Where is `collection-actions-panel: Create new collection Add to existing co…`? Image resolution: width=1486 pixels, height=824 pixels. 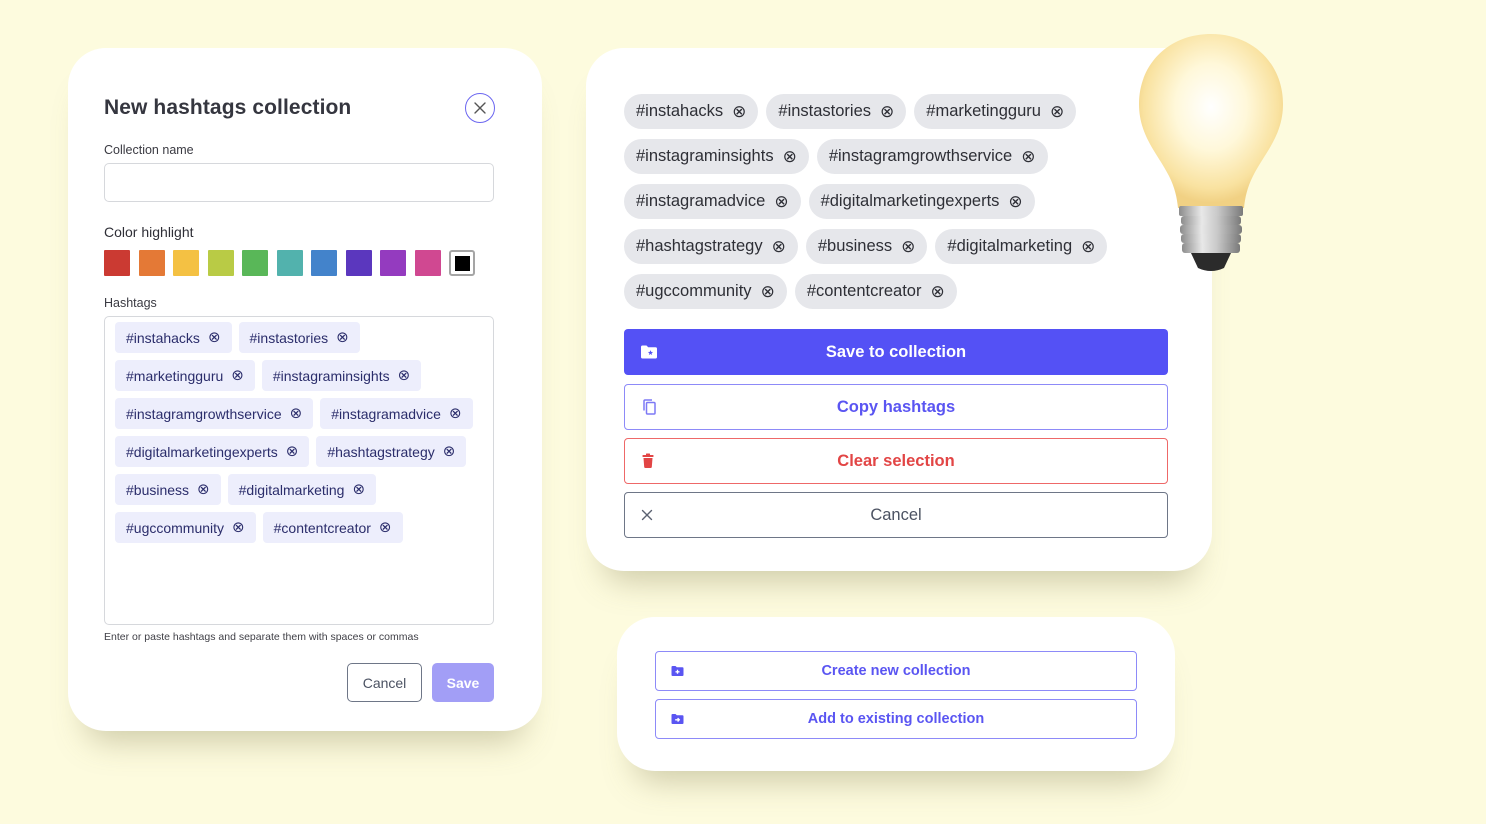 collection-actions-panel: Create new collection Add to existing co… is located at coordinates (896, 694).